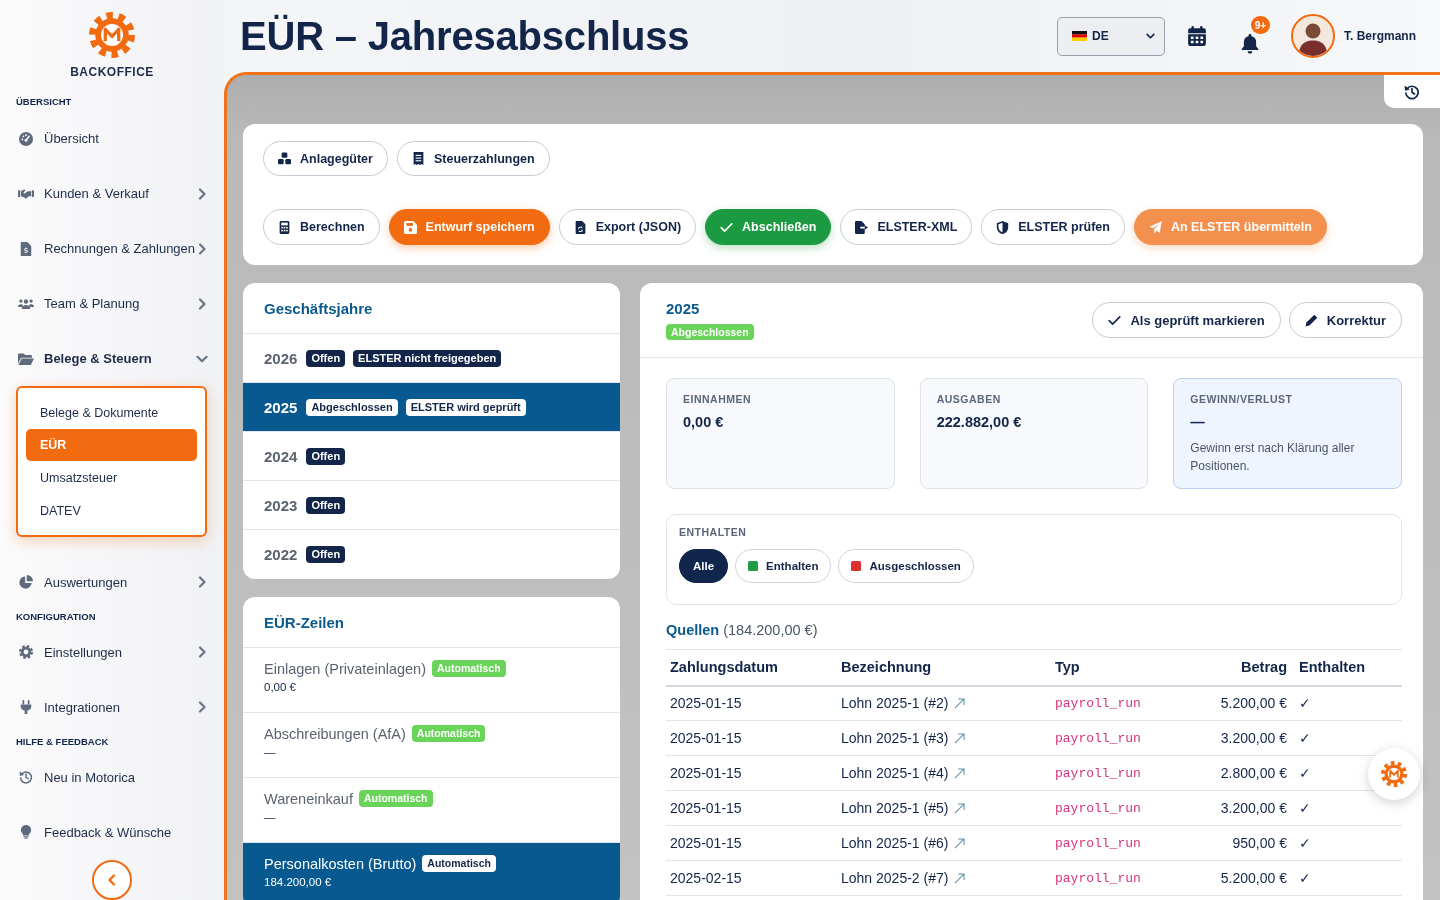 This screenshot has width=1440, height=900. What do you see at coordinates (627, 227) in the screenshot?
I see `action-button: Export (JSON)` at bounding box center [627, 227].